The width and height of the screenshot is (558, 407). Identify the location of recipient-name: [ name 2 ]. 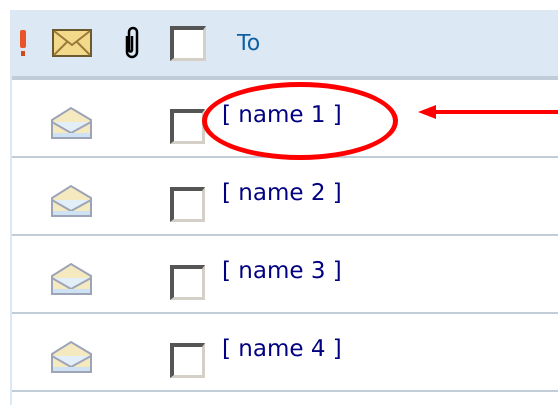
(282, 193).